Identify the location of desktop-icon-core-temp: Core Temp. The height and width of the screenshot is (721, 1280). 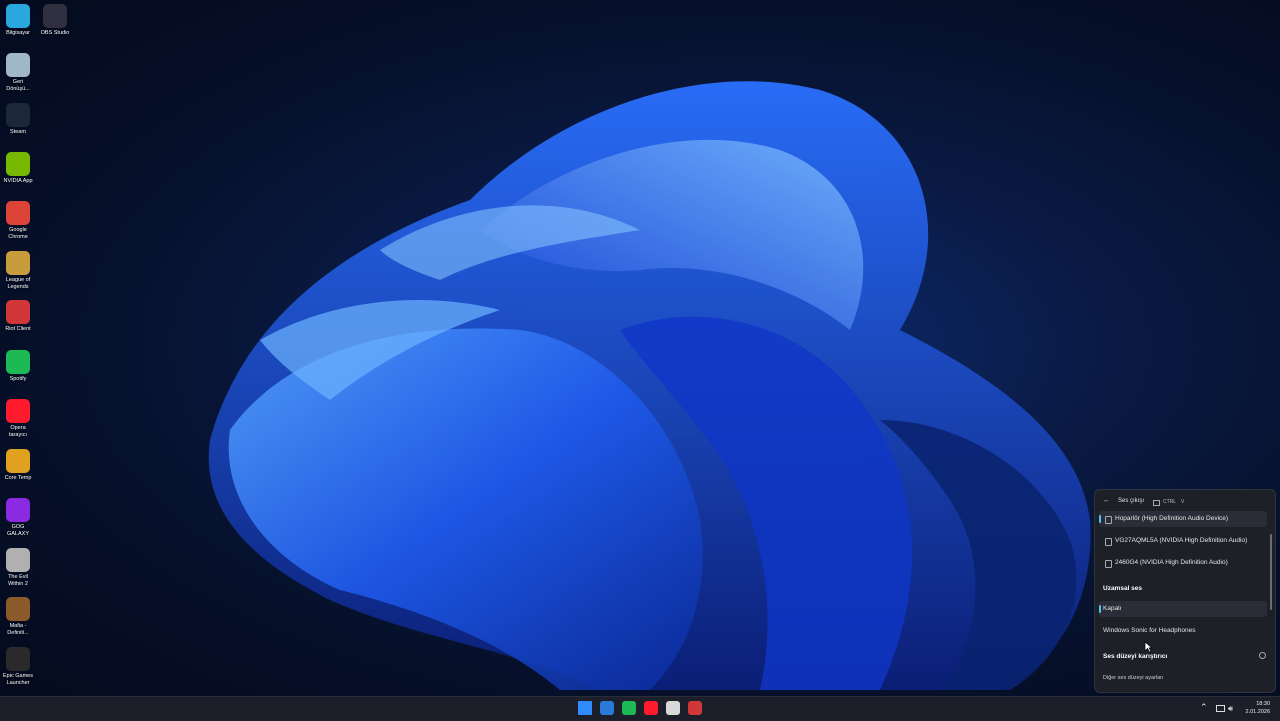
(18, 465).